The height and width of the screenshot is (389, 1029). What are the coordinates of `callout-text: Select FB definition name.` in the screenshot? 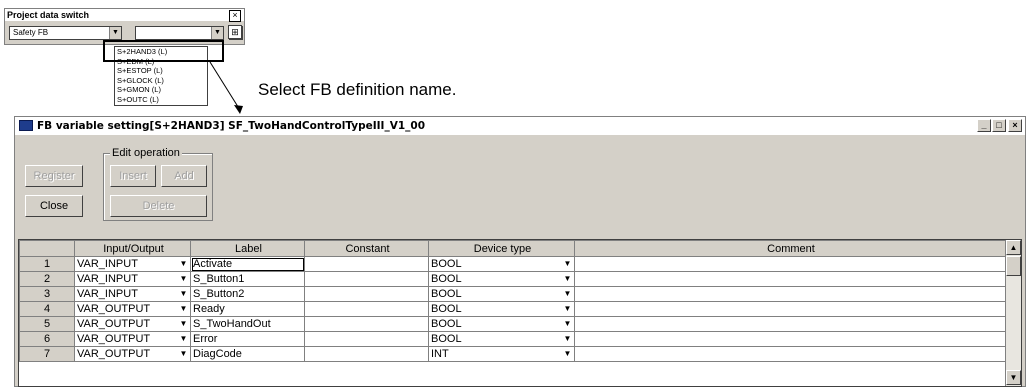 It's located at (357, 89).